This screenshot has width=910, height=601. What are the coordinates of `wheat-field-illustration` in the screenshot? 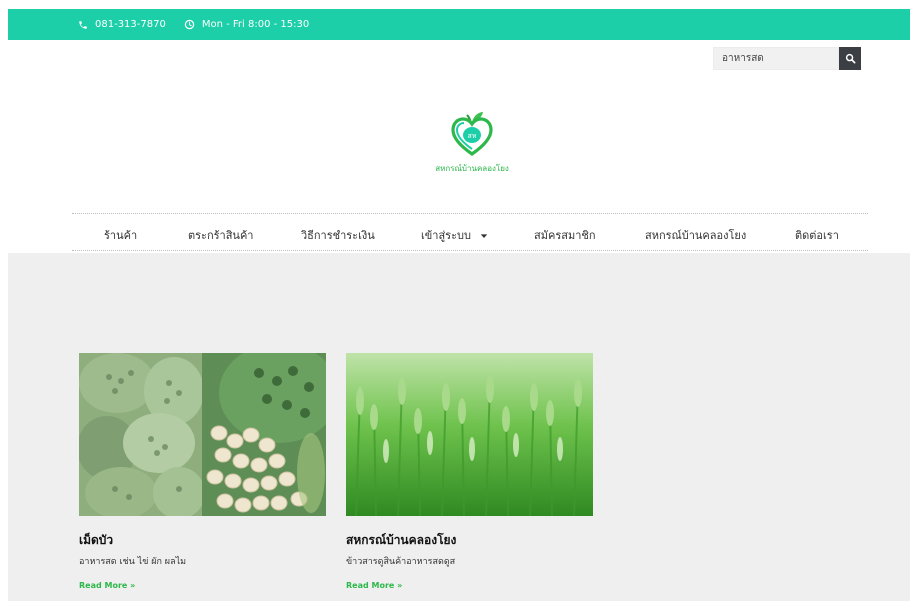 It's located at (469, 434).